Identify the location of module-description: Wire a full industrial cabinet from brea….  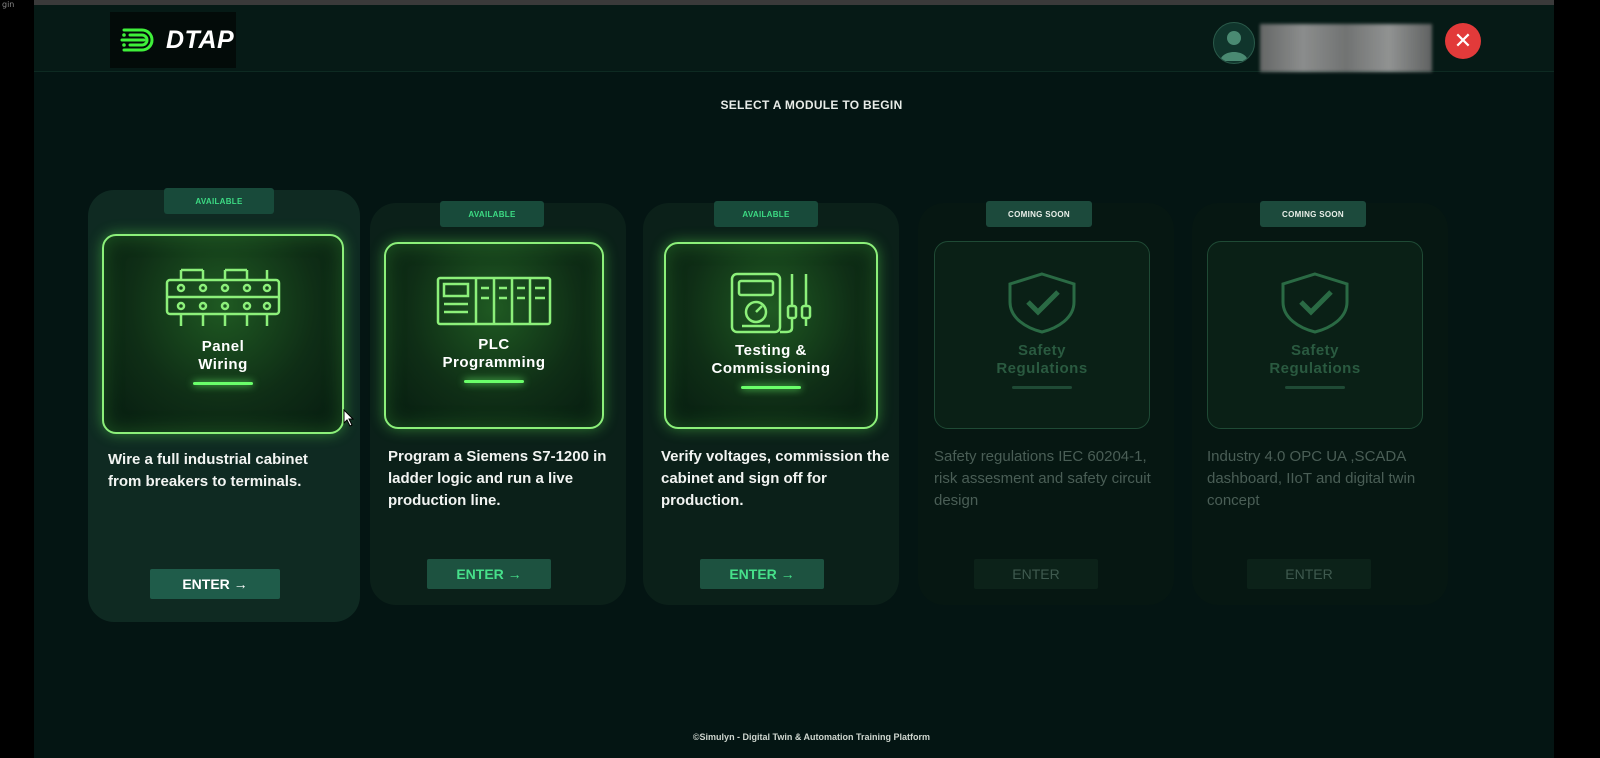
(208, 470).